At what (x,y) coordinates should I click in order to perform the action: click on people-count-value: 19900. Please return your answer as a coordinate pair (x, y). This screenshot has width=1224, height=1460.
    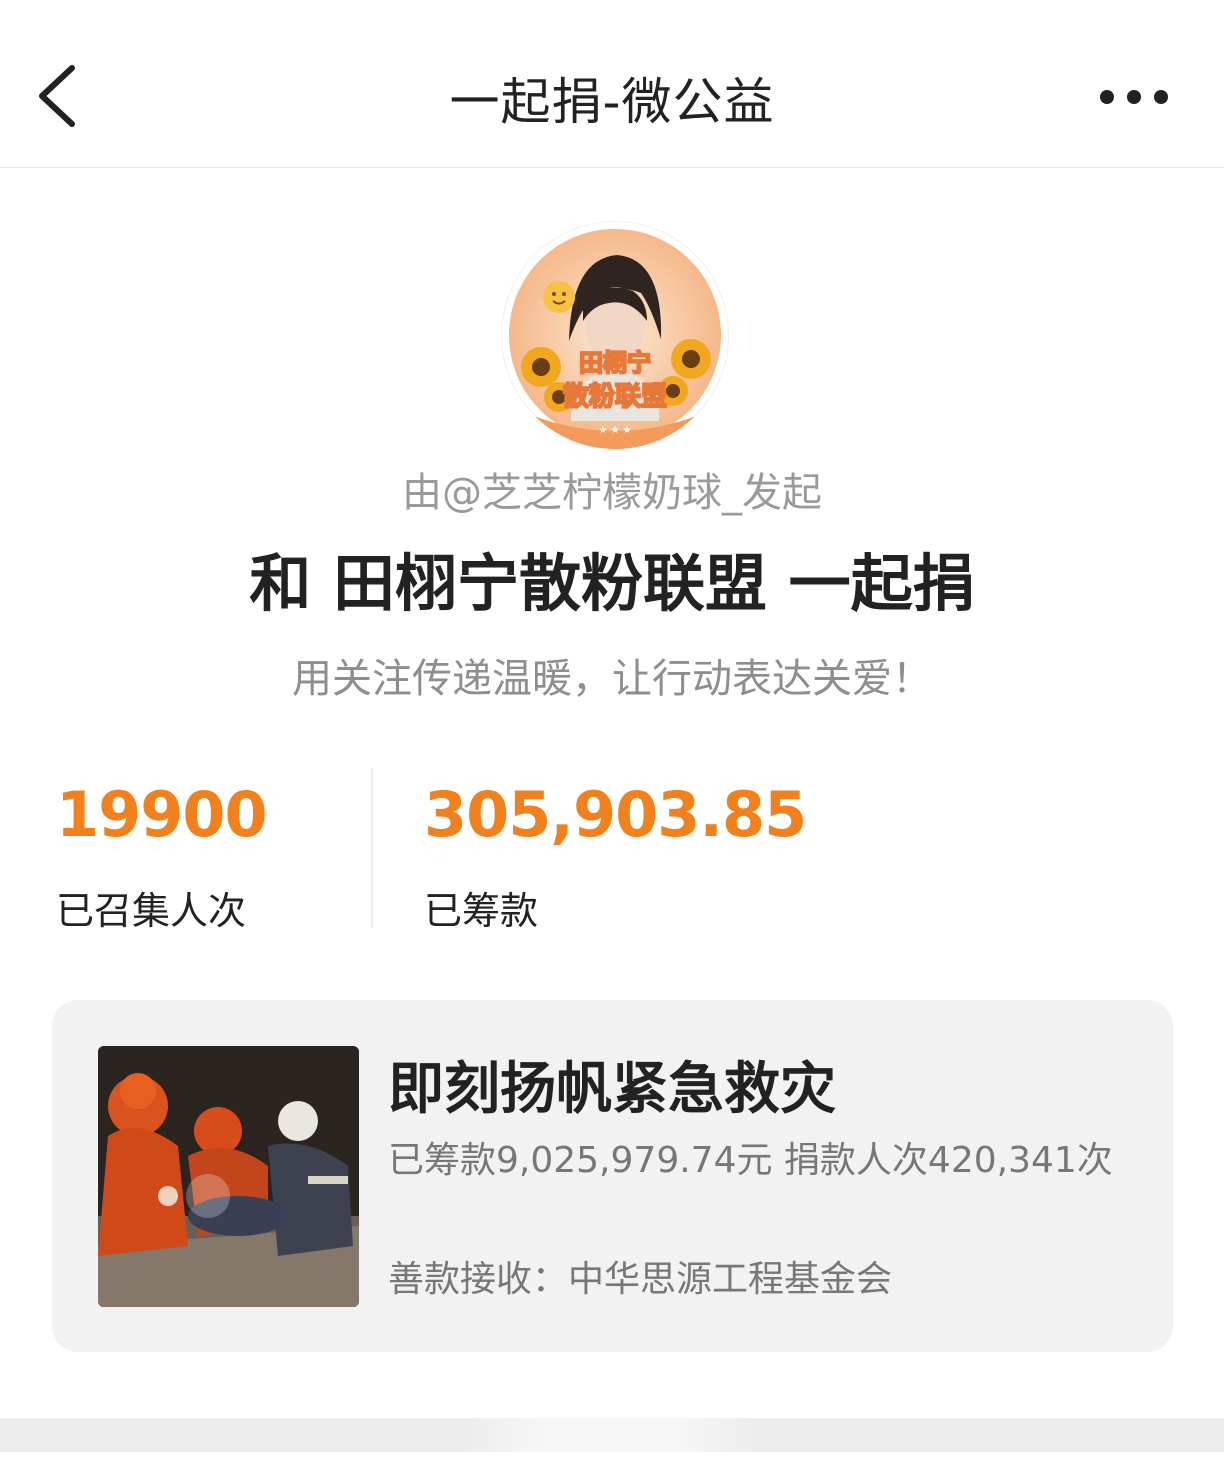
    Looking at the image, I should click on (162, 814).